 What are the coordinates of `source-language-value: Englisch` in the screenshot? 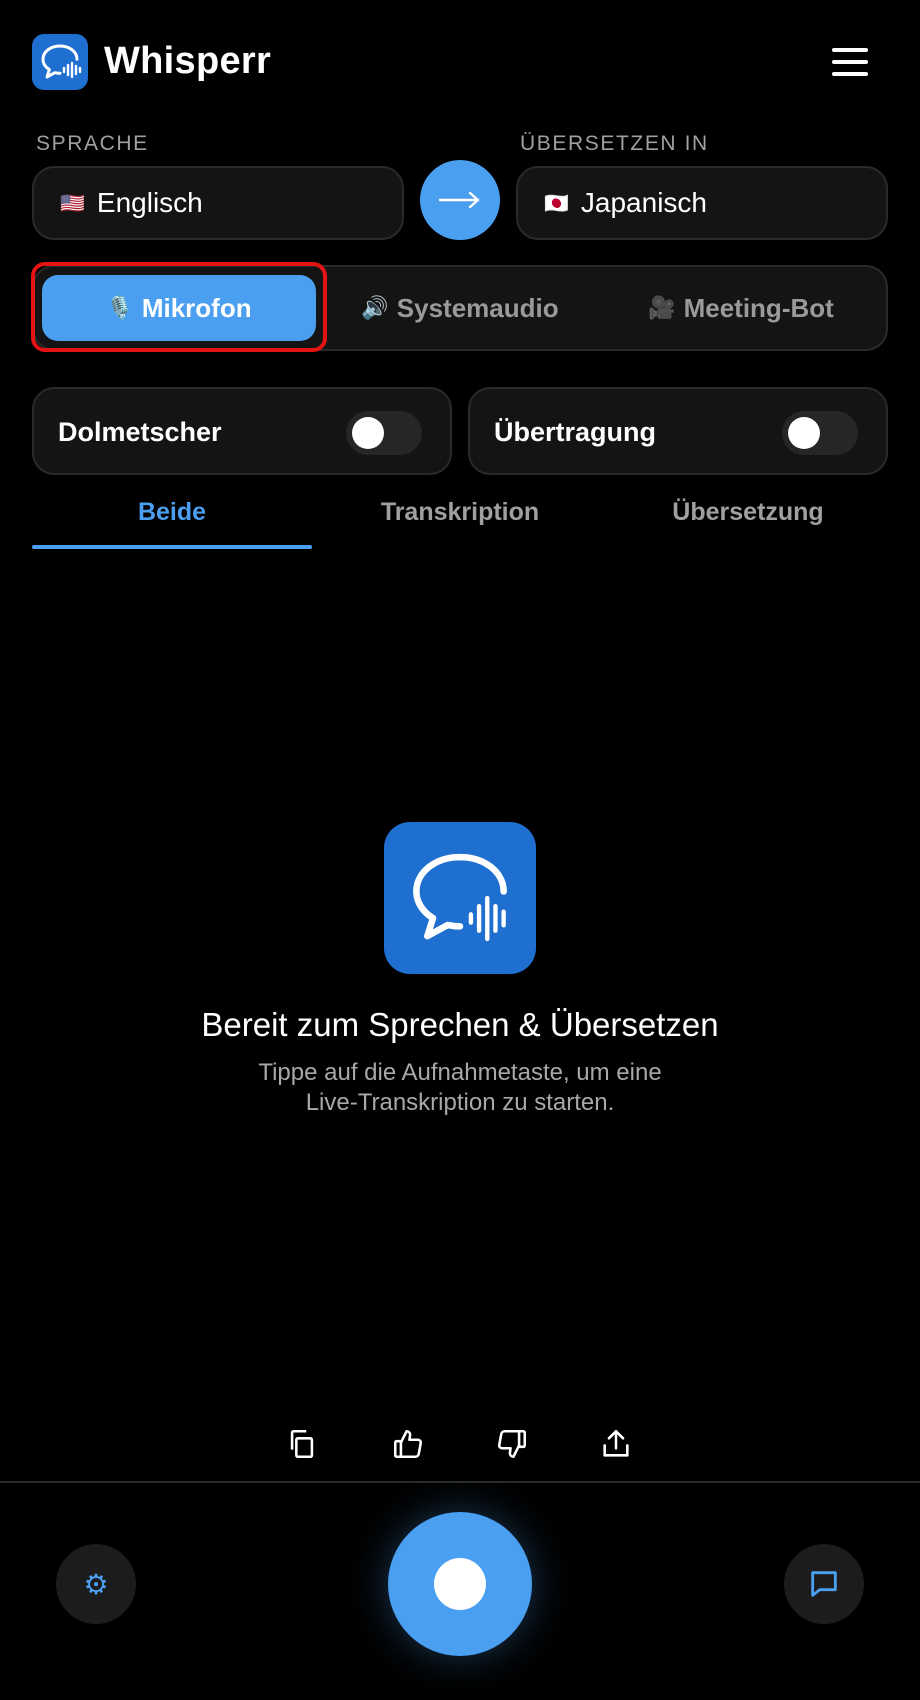 It's located at (149, 202).